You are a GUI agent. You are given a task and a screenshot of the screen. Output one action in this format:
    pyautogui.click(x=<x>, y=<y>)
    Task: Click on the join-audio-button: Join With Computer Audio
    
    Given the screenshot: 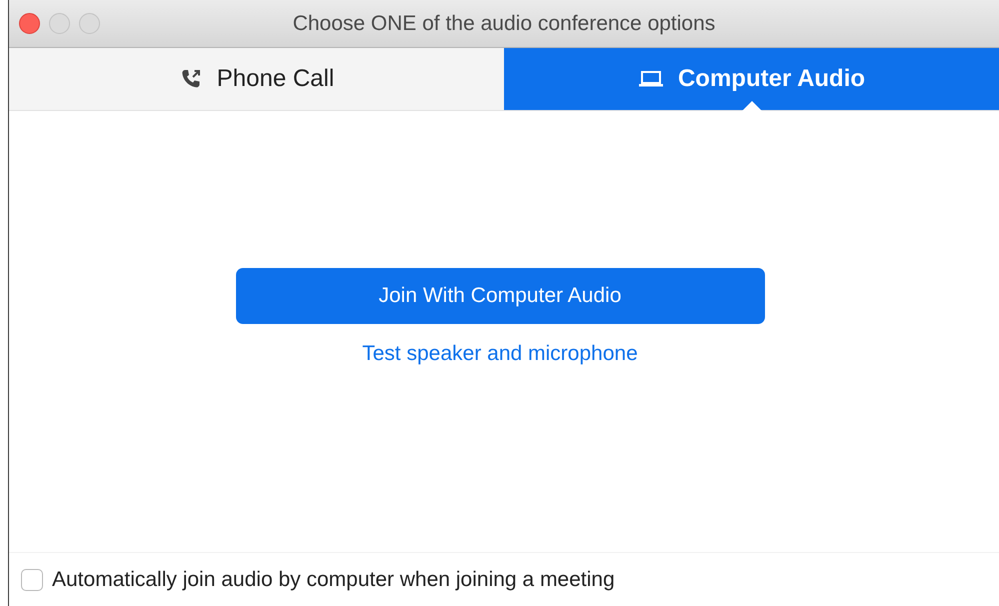 What is the action you would take?
    pyautogui.click(x=500, y=296)
    